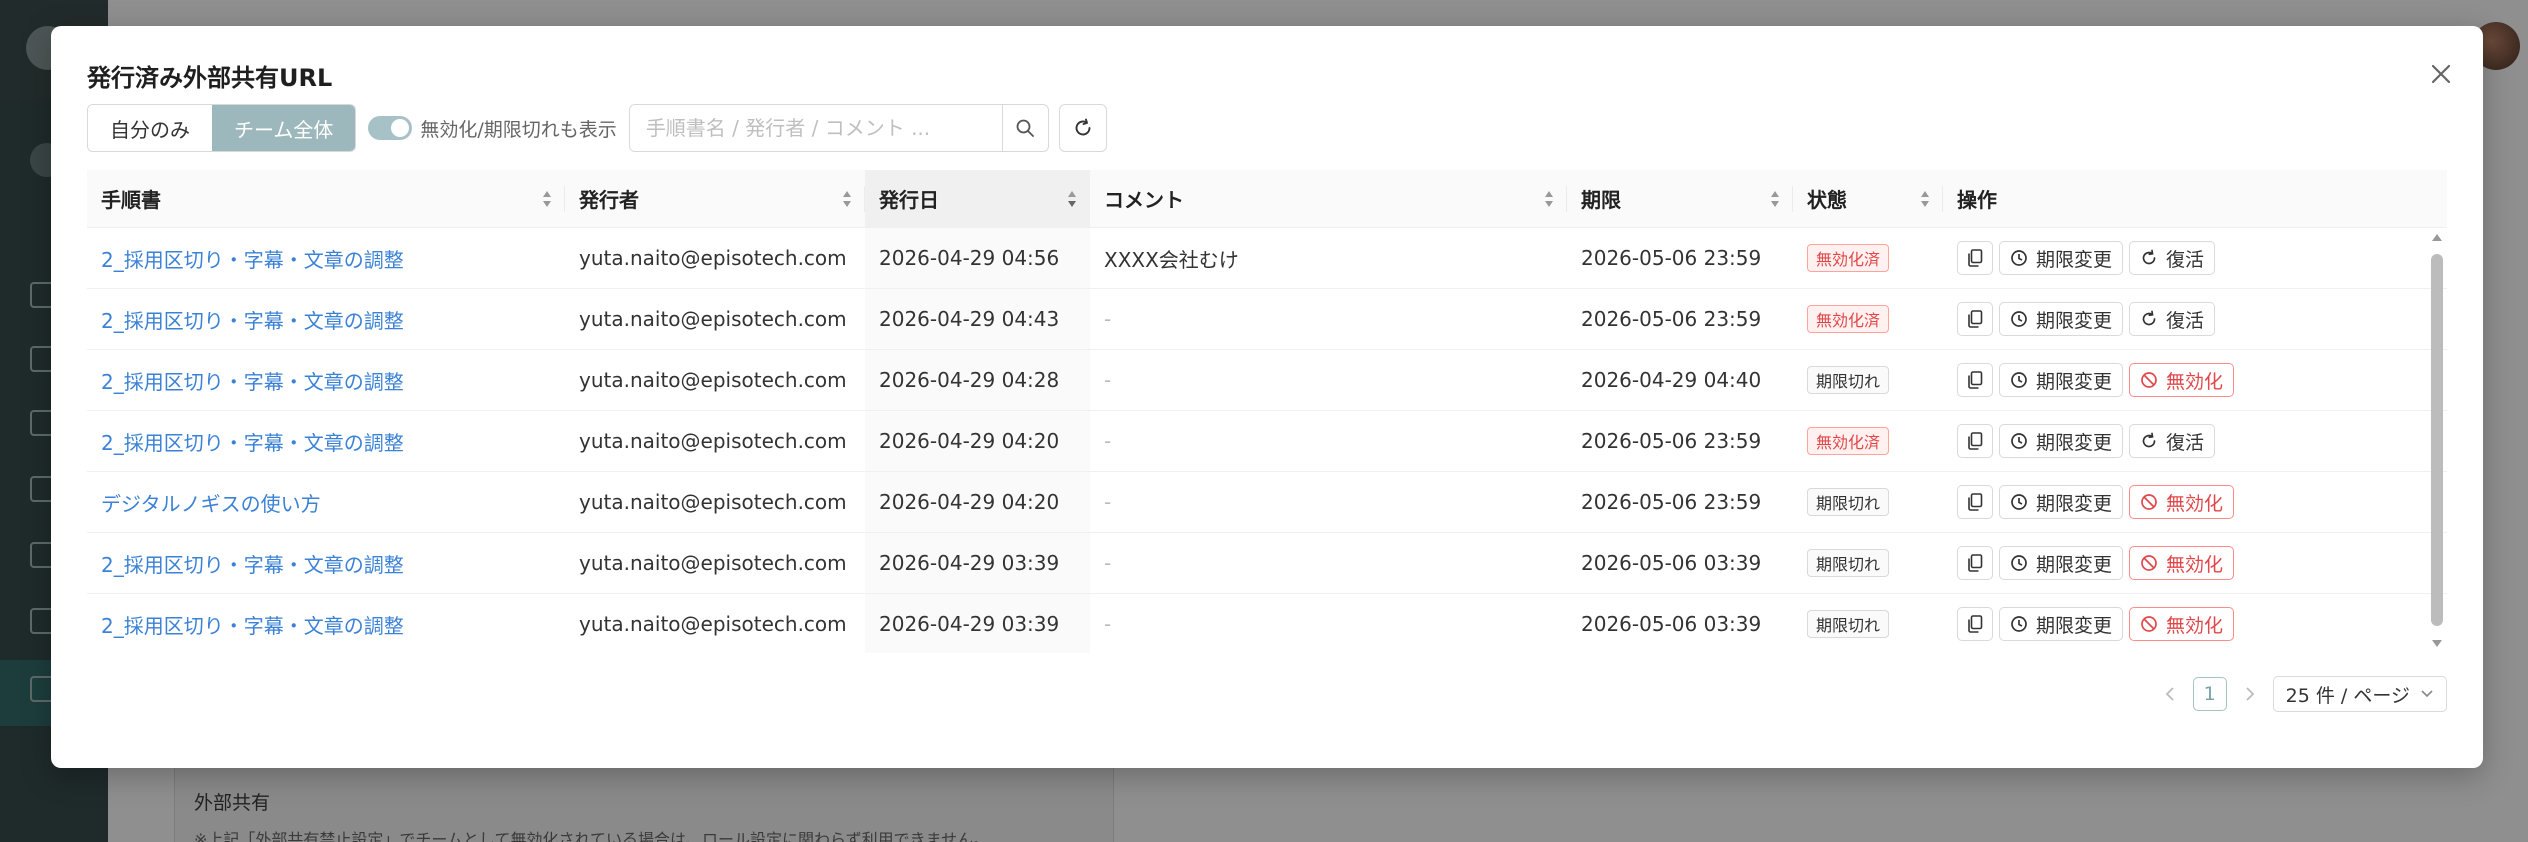  Describe the element at coordinates (1671, 563) in the screenshot. I see `cell-expires: 2026-05-06 03:39` at that location.